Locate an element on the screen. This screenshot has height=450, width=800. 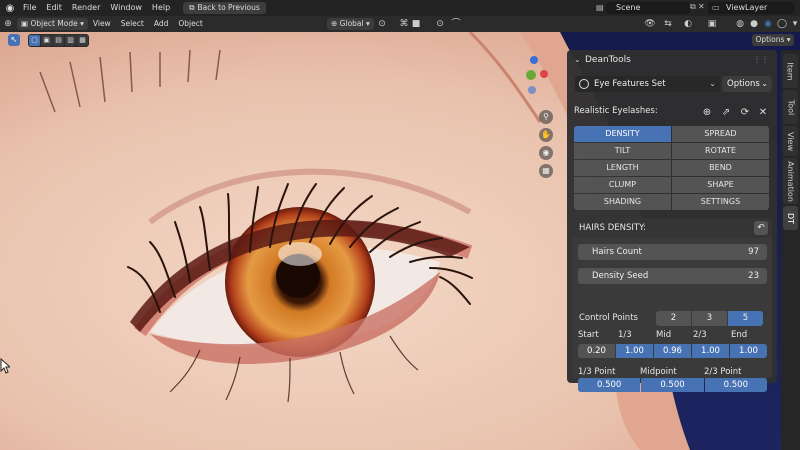
viewport-options-label: Options is located at coordinates (770, 39).